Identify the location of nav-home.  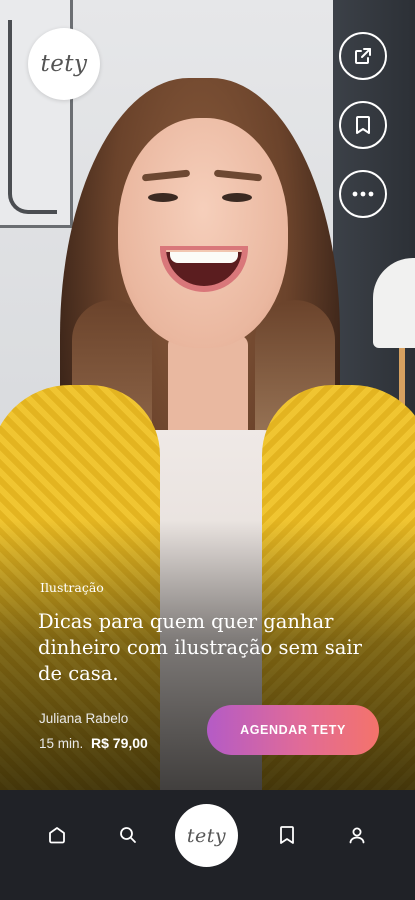
(57, 835).